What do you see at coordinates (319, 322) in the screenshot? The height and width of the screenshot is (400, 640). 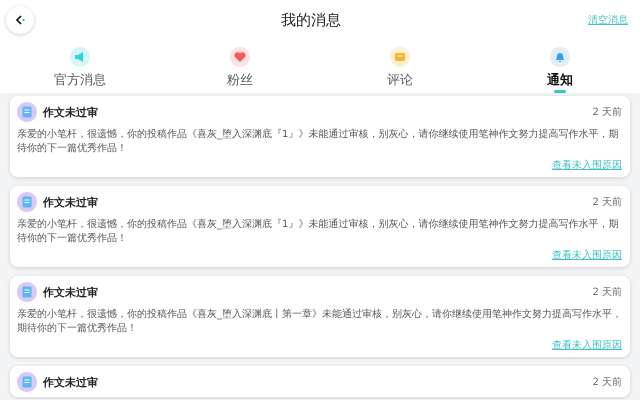 I see `message-text: 亲爱的小笔杆，很遗憾，你的投稿作品《喜灰_堕入深渊底丨第一章》未能通过审核，别灰心，请你继续使用笔神作文努力提高写作水平，期待你的下一篇优秀作品！` at bounding box center [319, 322].